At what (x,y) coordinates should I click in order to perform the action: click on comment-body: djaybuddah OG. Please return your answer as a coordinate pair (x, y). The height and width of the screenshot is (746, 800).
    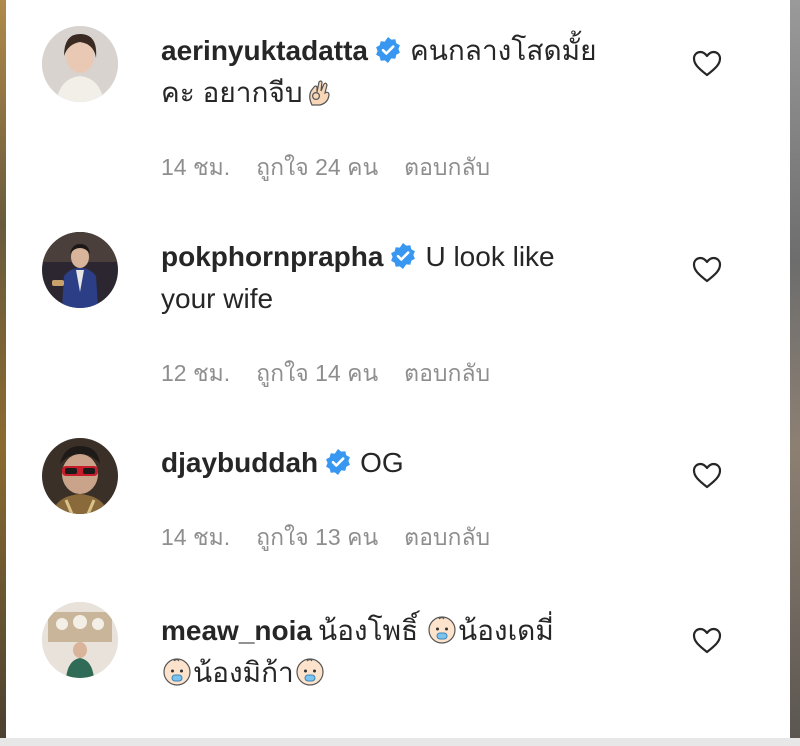
    Looking at the image, I should click on (411, 463).